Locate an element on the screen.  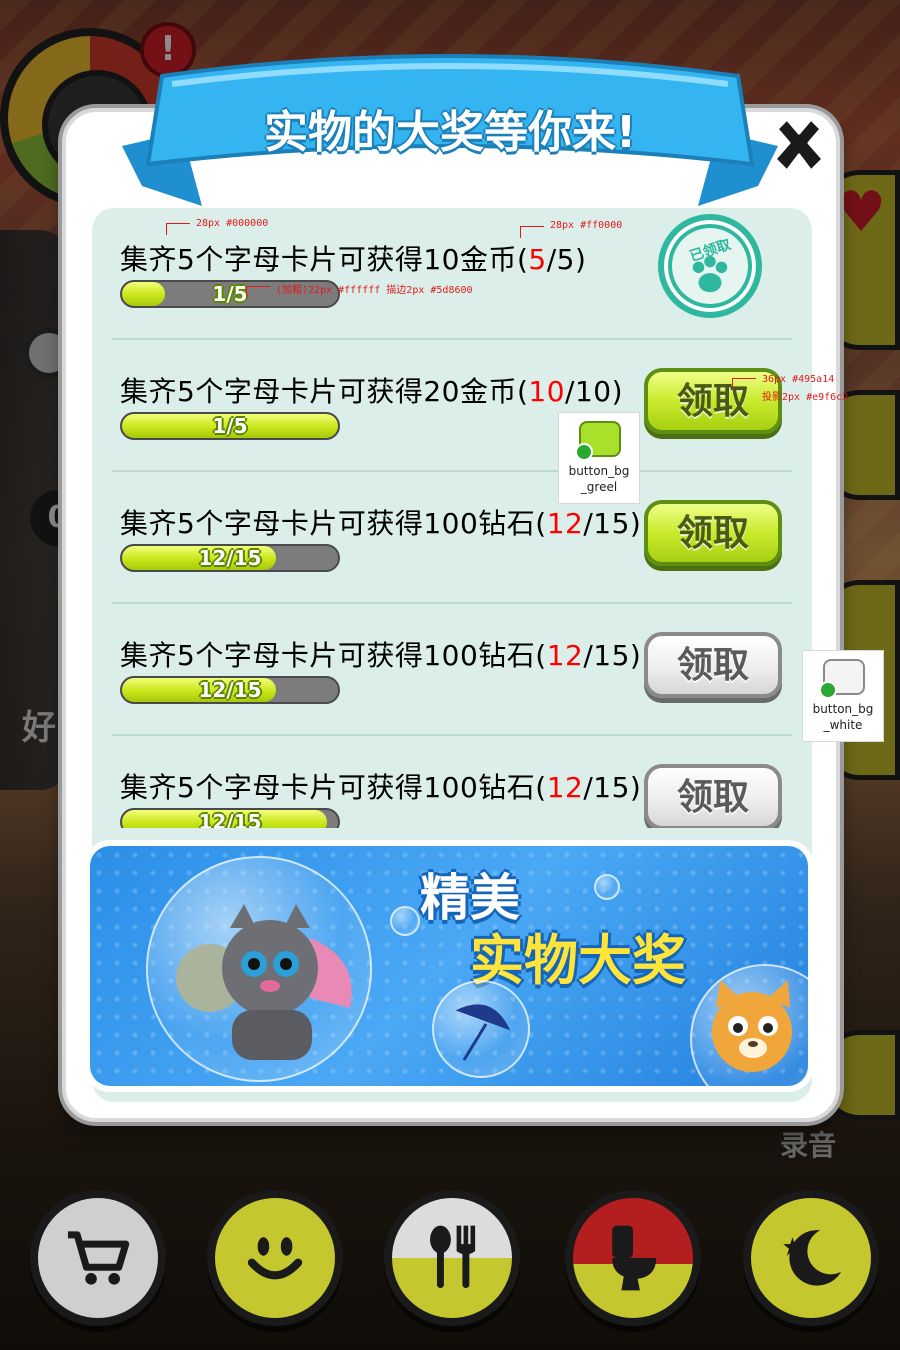
task-current-count: 5 is located at coordinates (537, 259).